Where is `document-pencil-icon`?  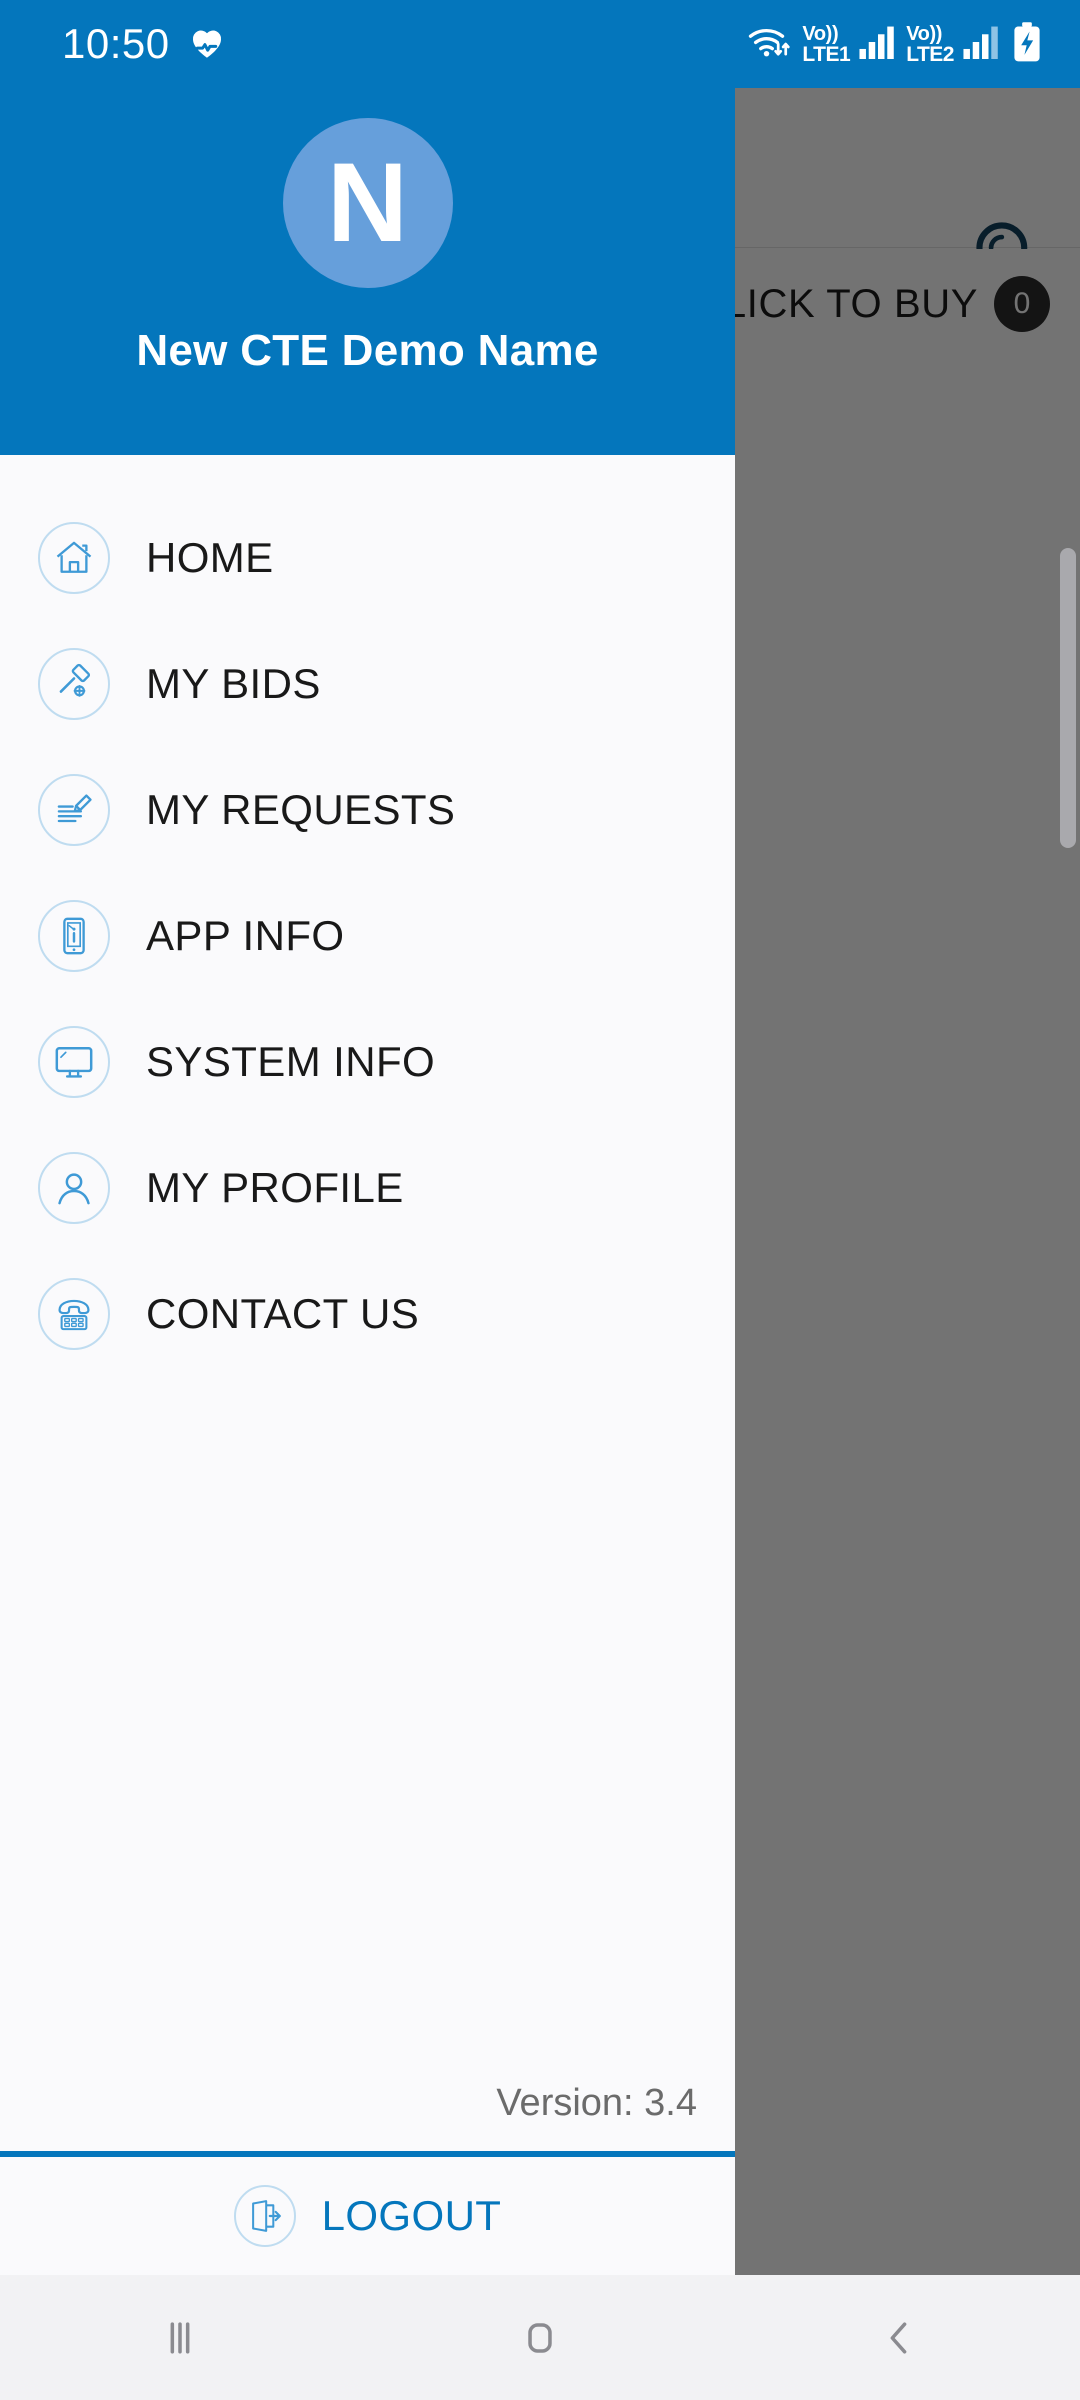
document-pencil-icon is located at coordinates (74, 810).